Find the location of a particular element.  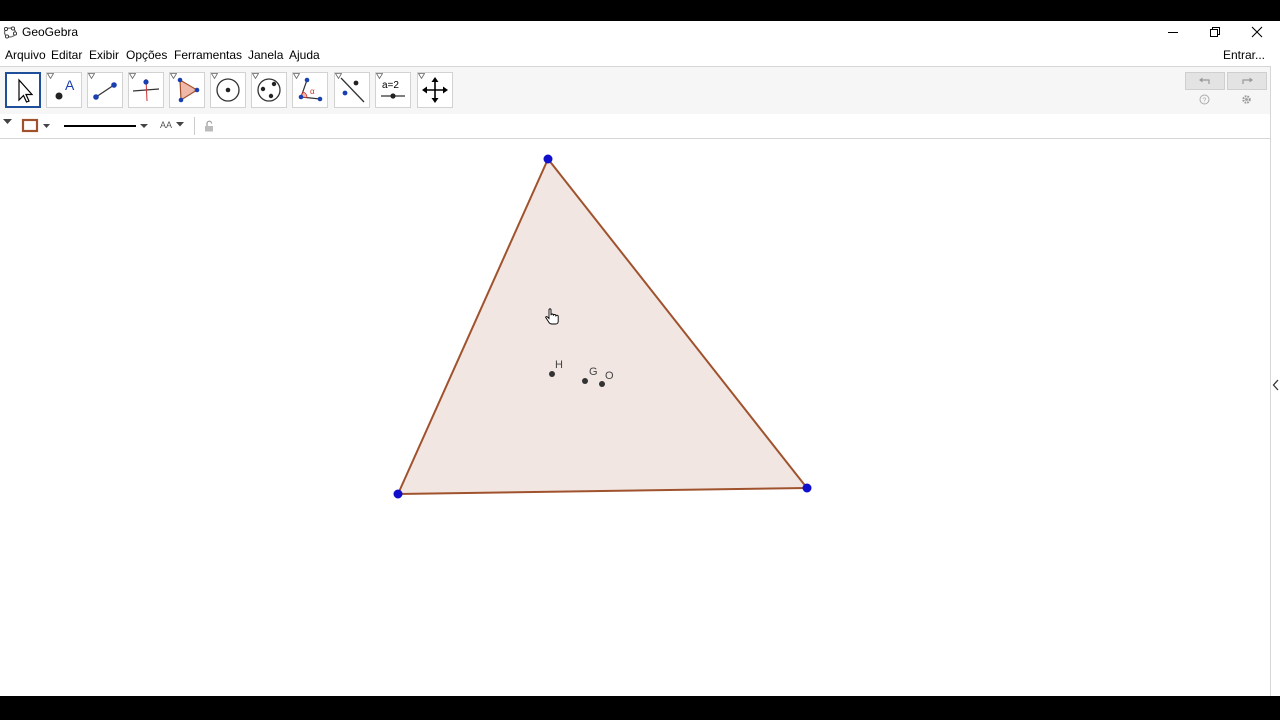

perpendicular-tool-button is located at coordinates (146, 90).